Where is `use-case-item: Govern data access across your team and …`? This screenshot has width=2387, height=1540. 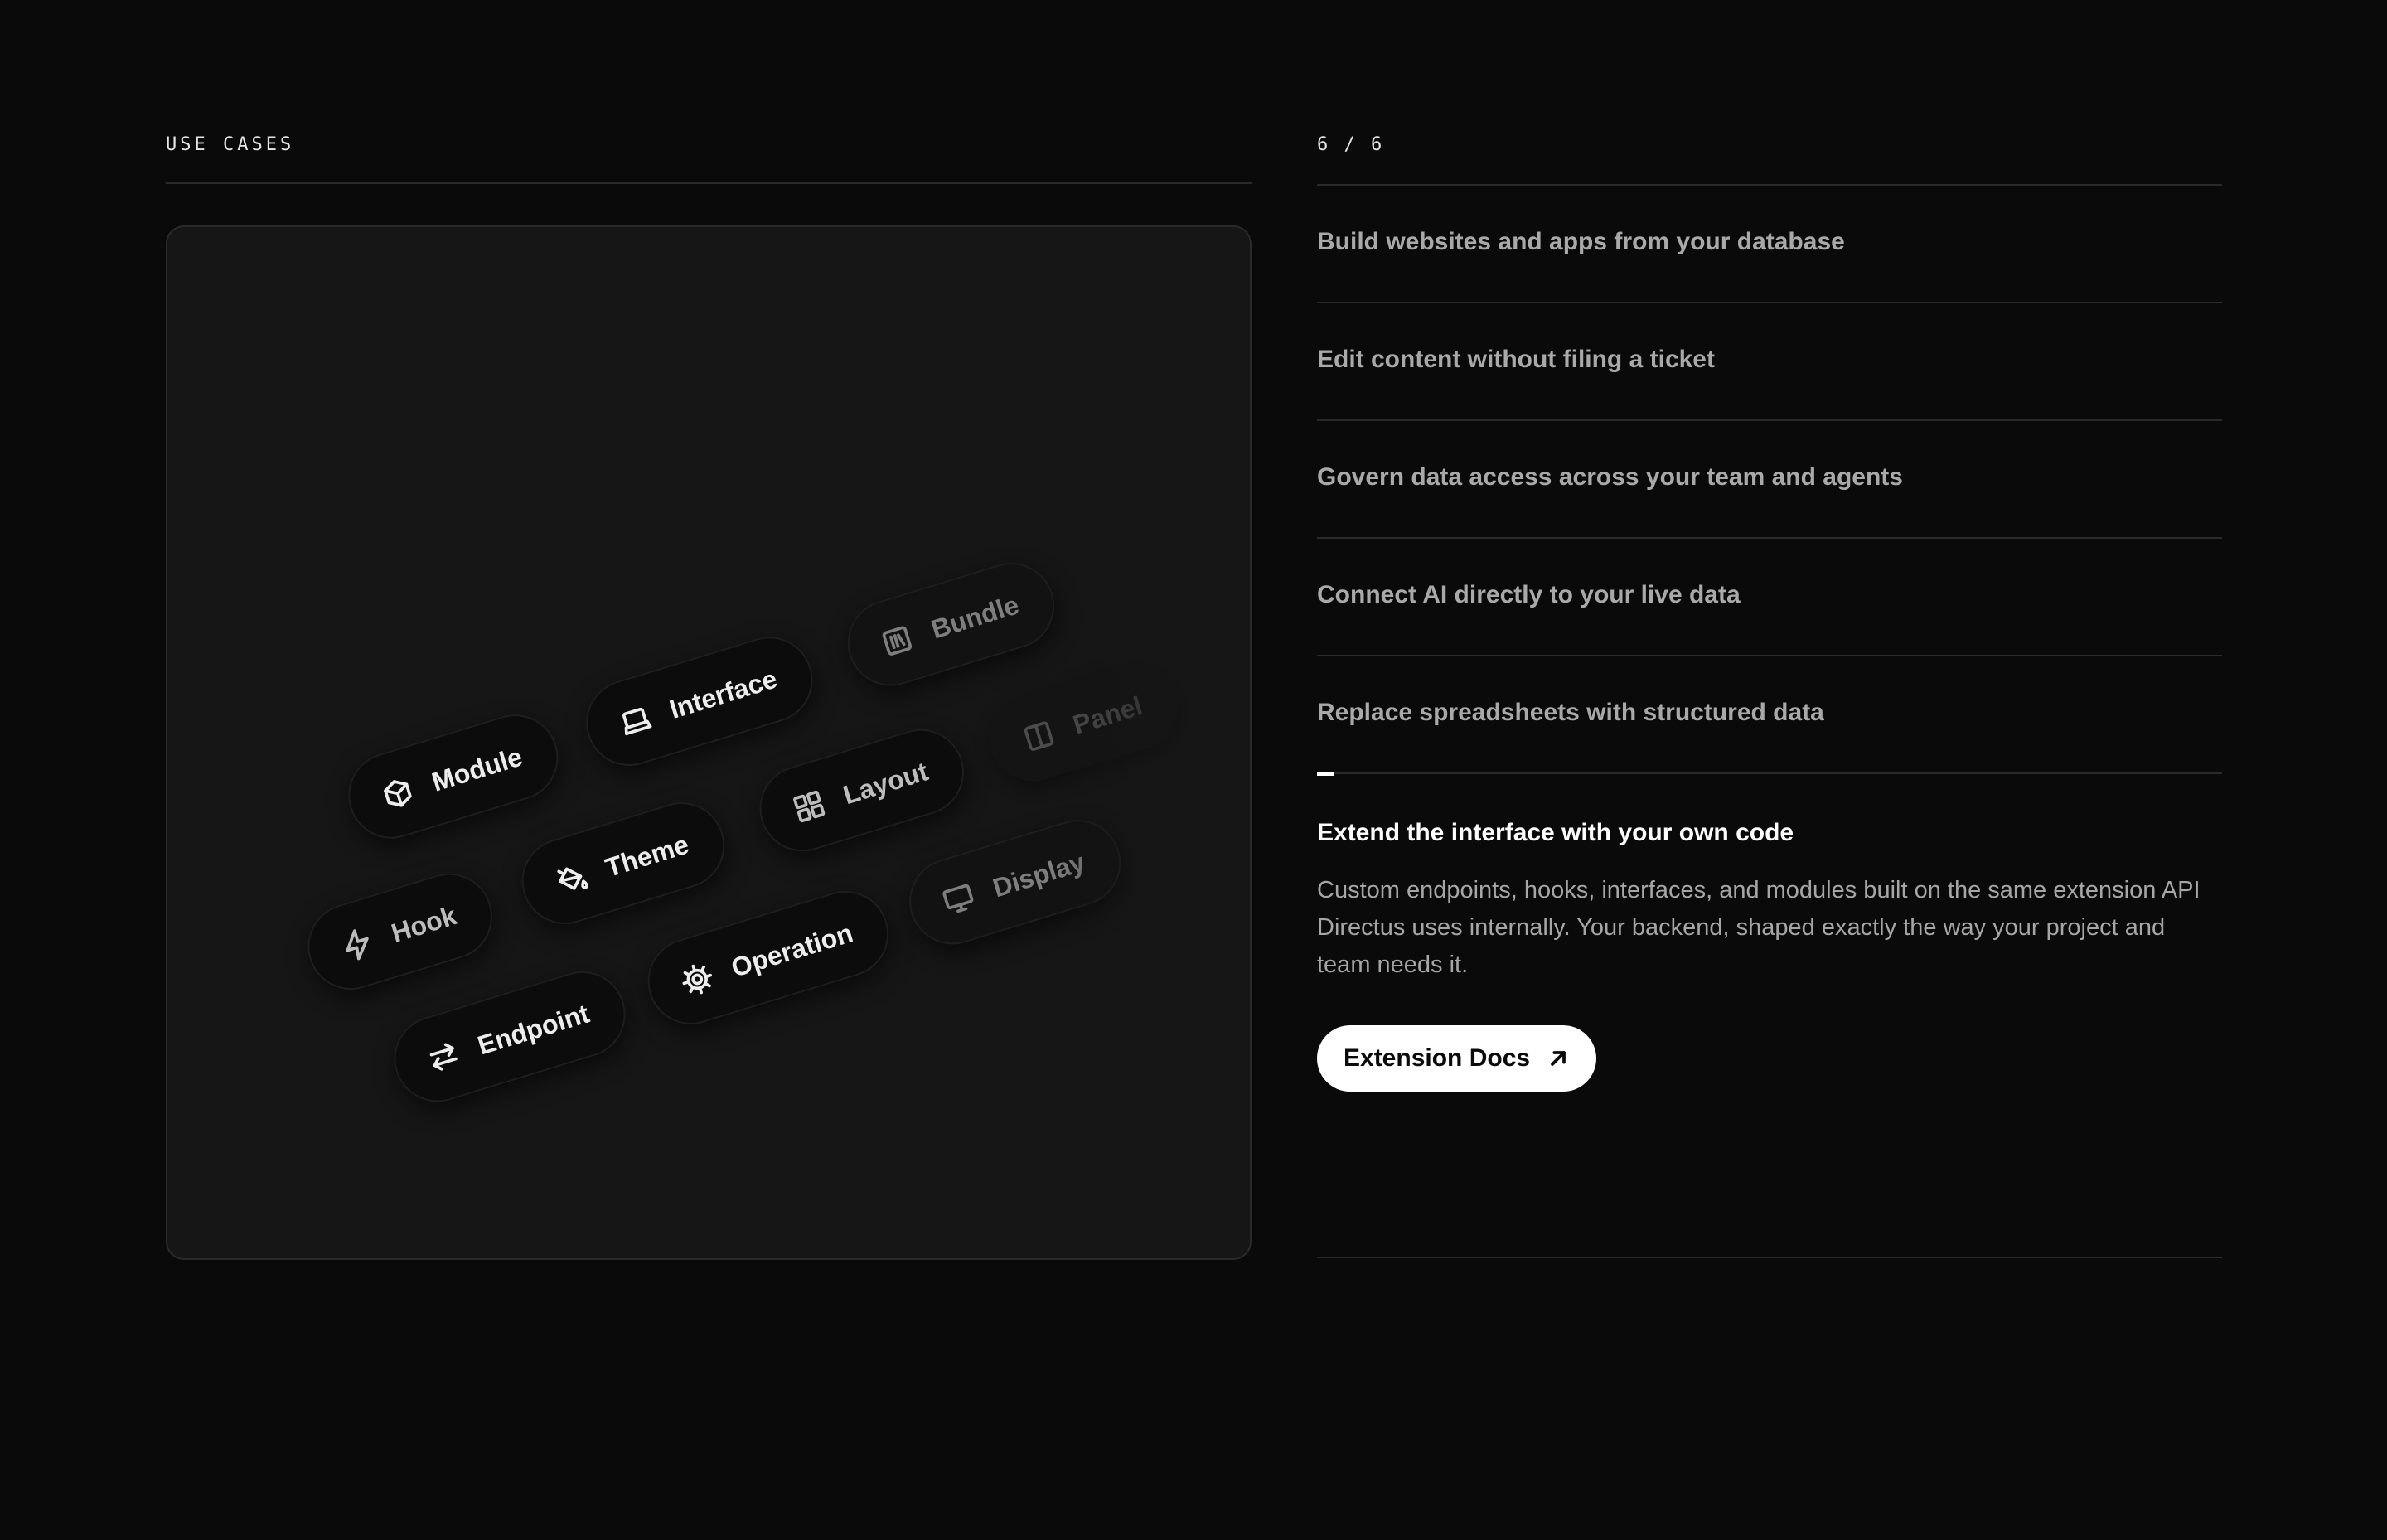 use-case-item: Govern data access across your team and … is located at coordinates (1769, 480).